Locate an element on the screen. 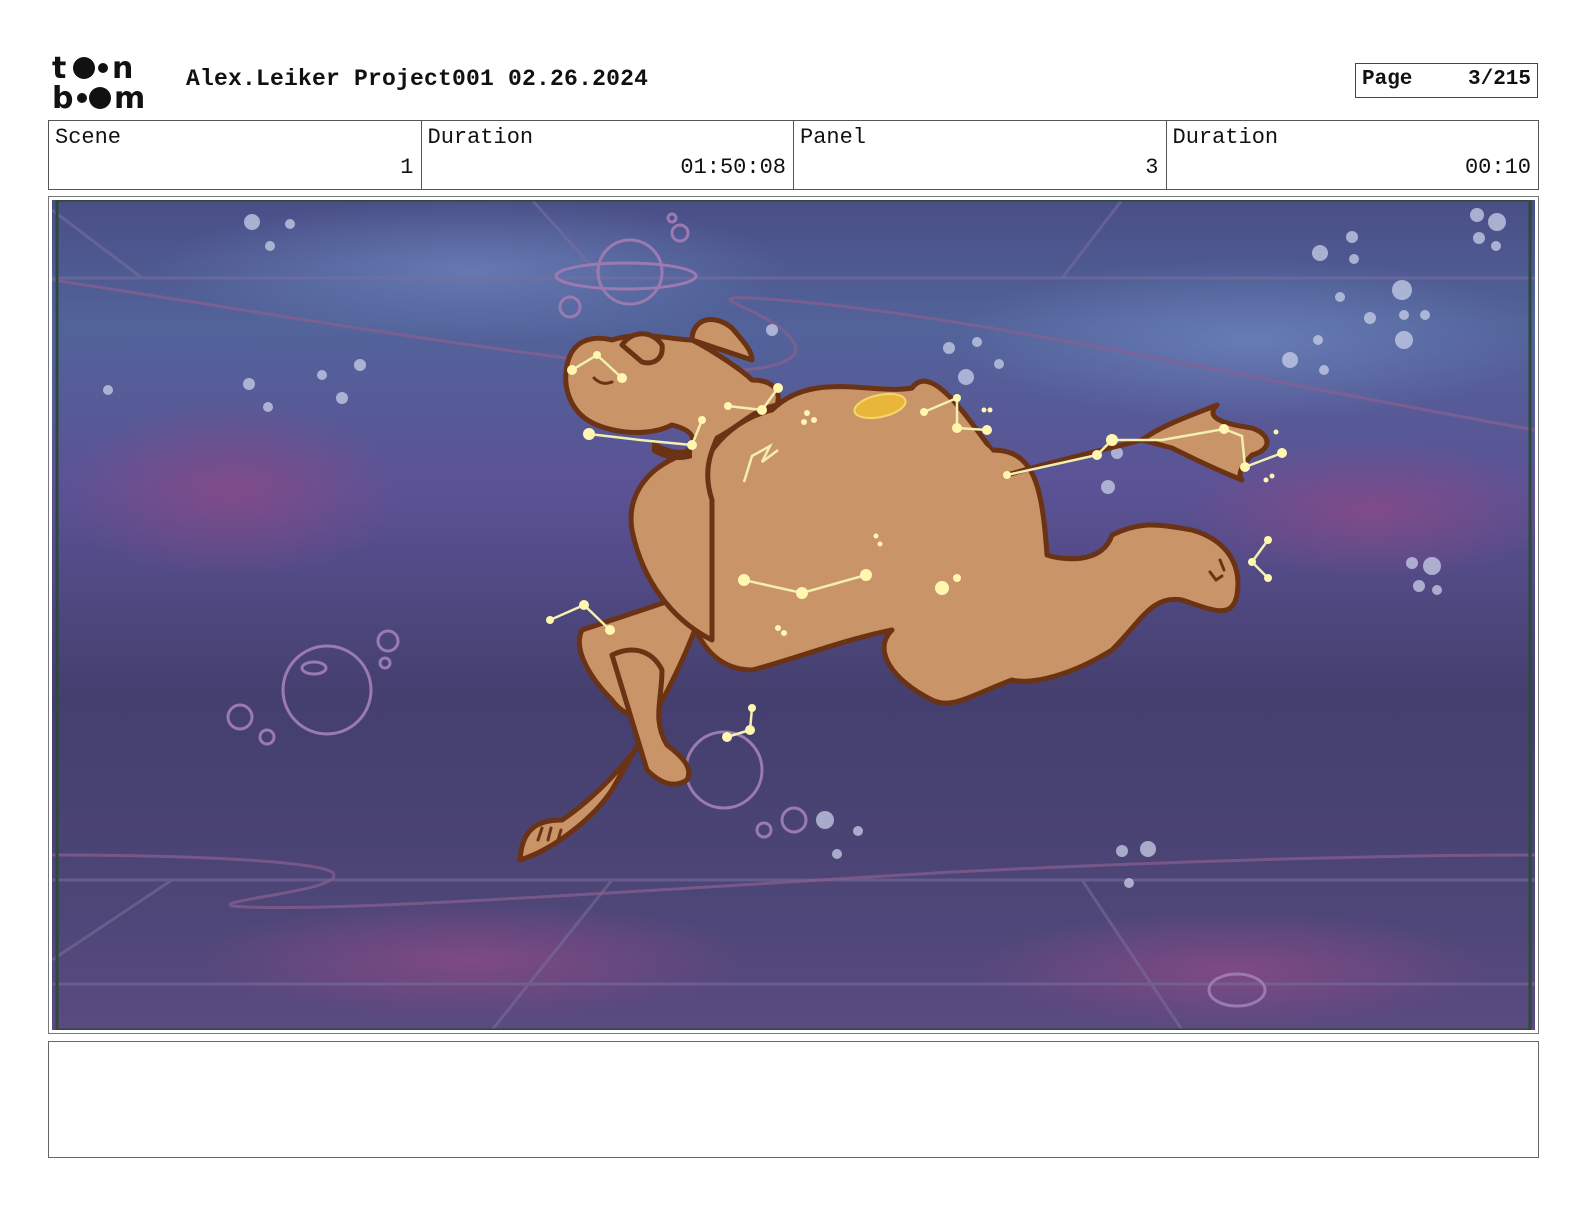 This screenshot has height=1224, width=1584. panel-value: 3 is located at coordinates (1152, 167).